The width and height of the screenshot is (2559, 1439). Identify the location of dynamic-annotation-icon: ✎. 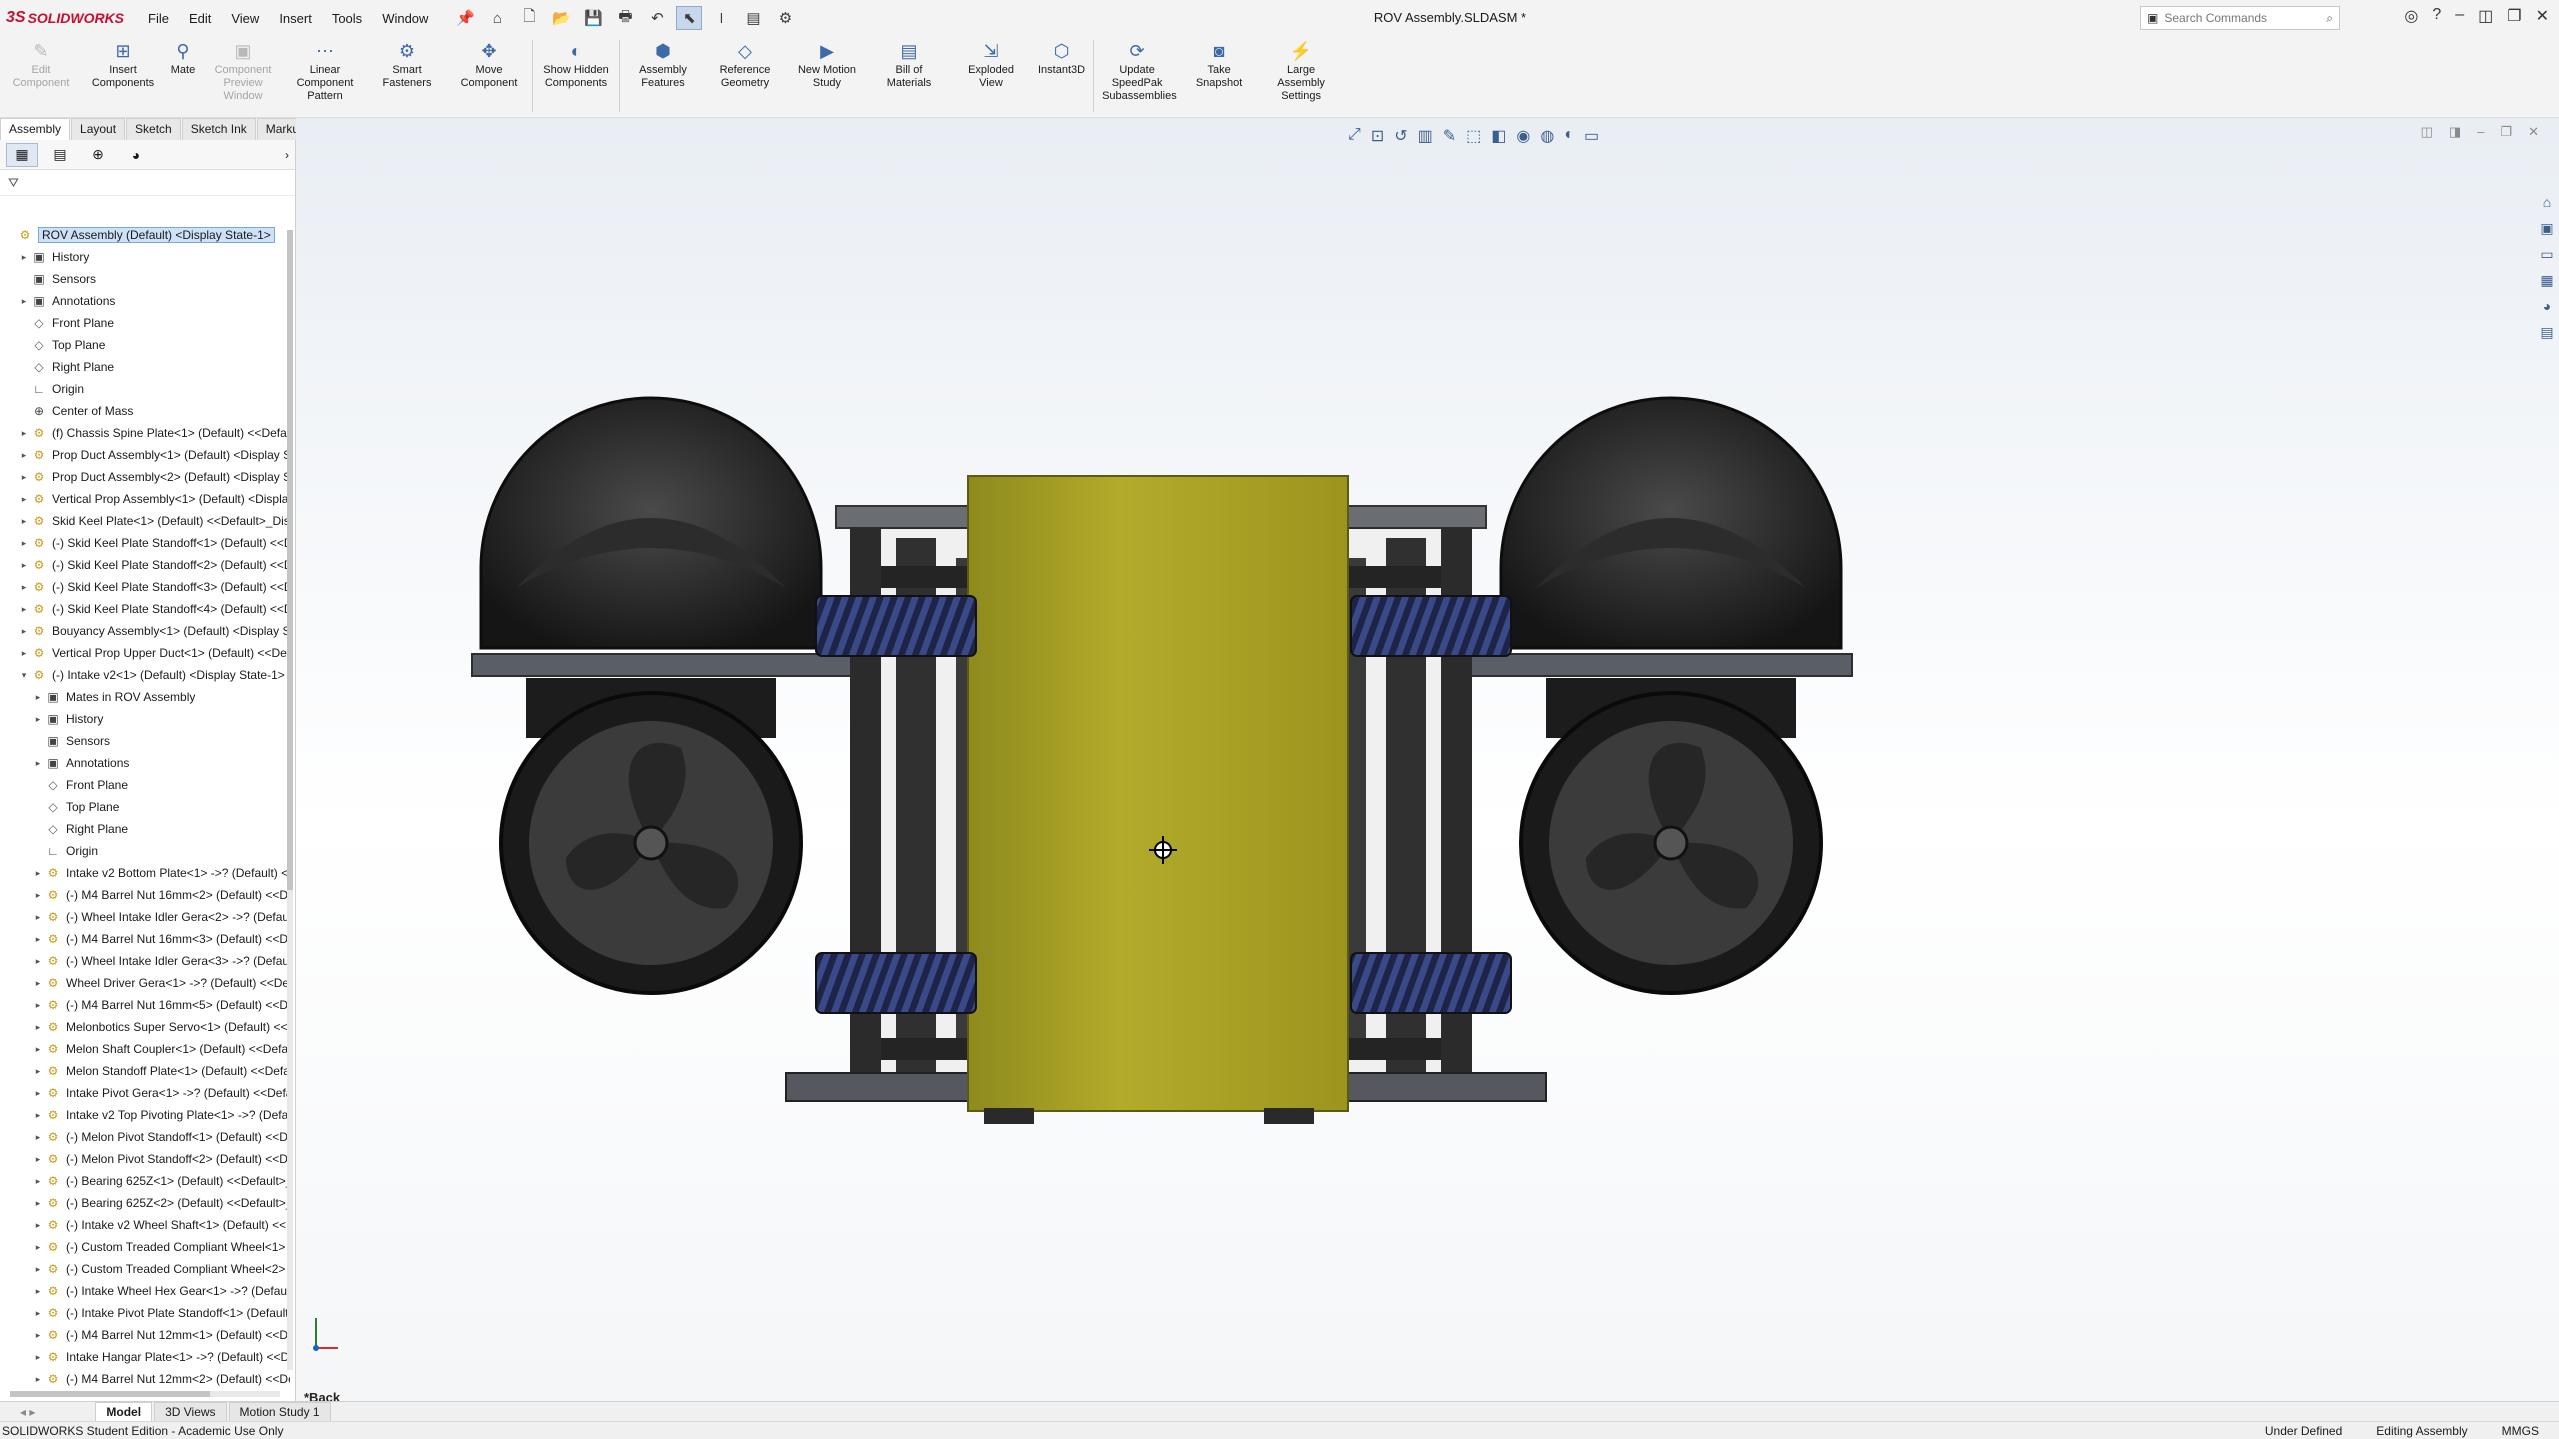
(1449, 136).